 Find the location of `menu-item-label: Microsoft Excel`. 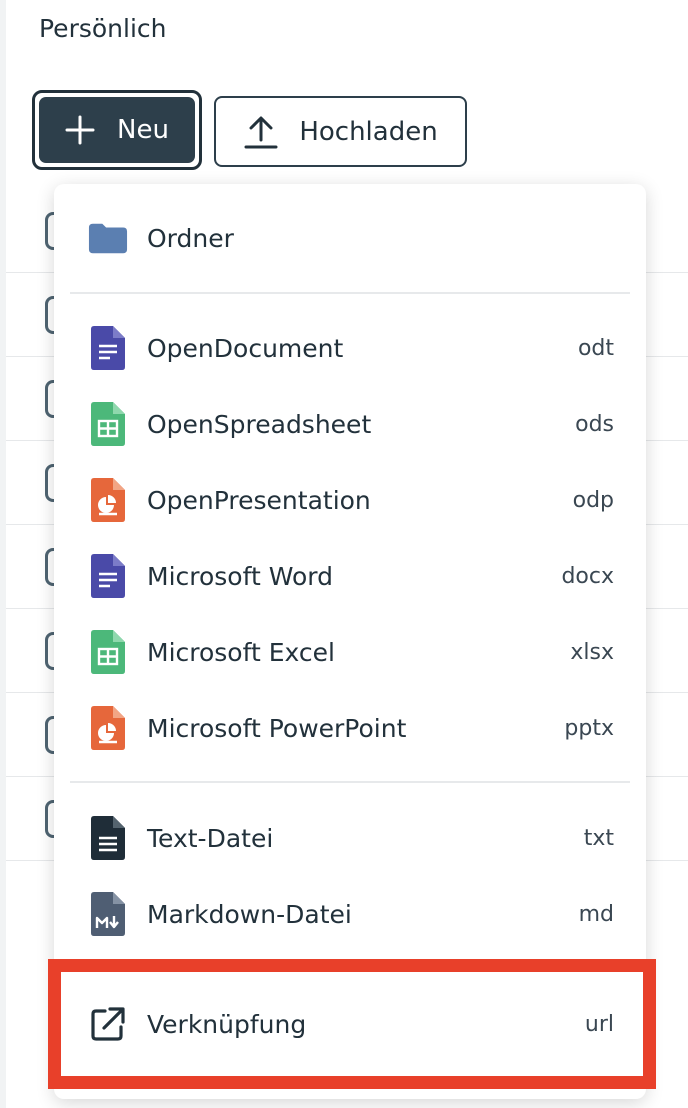

menu-item-label: Microsoft Excel is located at coordinates (241, 652).